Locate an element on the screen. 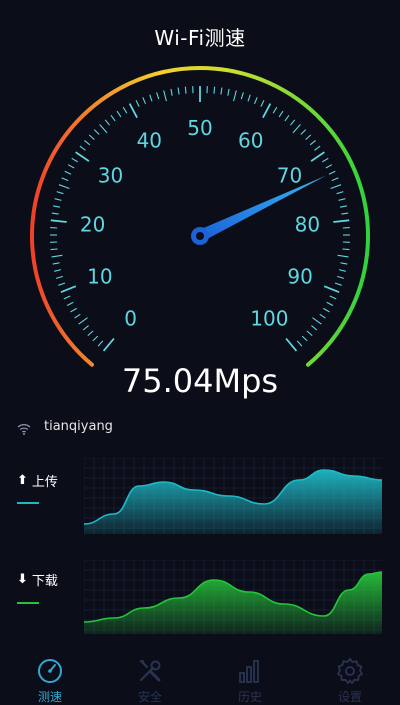 This screenshot has width=400, height=705. gauge-tick-label: 40 is located at coordinates (149, 141).